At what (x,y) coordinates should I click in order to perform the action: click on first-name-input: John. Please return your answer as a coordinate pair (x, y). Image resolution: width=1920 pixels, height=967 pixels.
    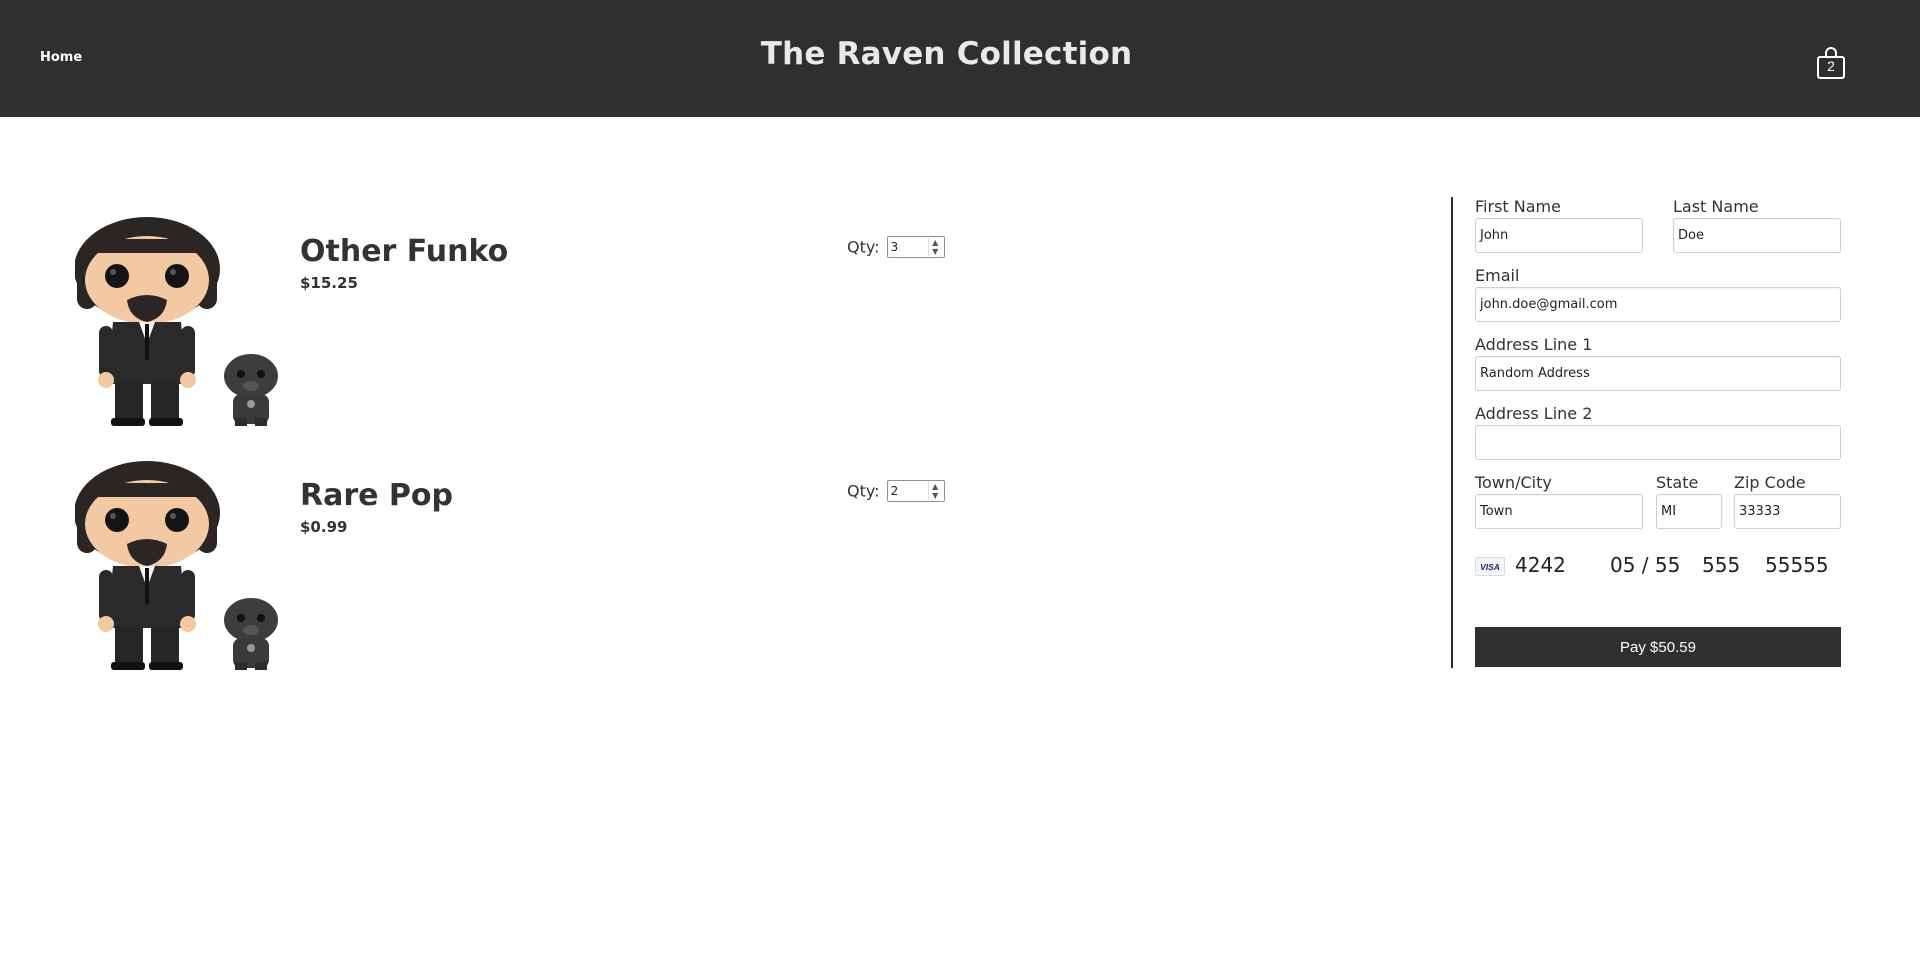
    Looking at the image, I should click on (1559, 235).